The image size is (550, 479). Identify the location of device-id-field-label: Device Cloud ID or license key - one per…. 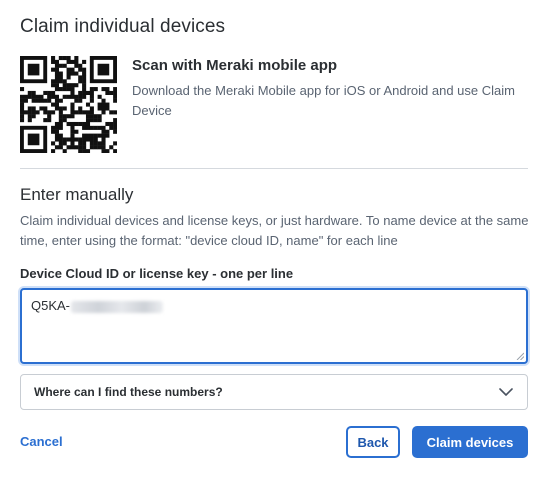
(157, 273).